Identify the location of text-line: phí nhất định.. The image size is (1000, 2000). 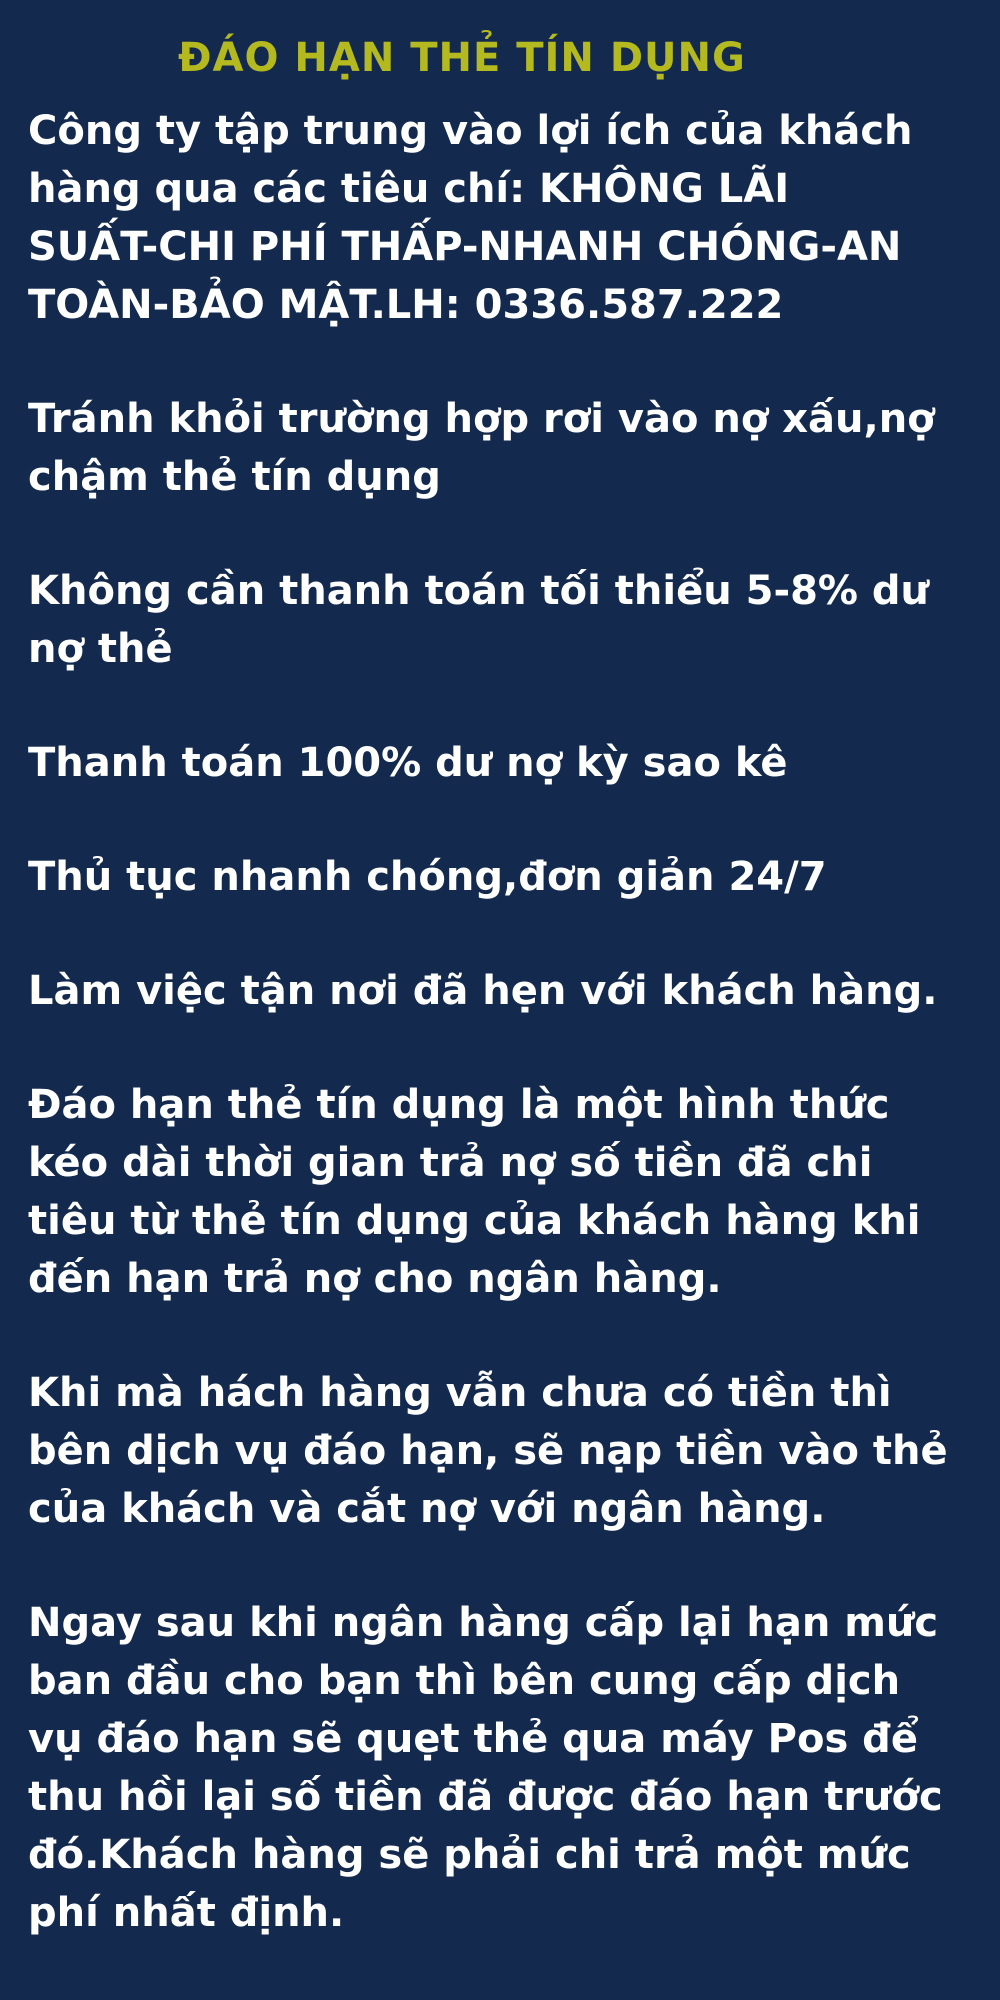
(186, 1913).